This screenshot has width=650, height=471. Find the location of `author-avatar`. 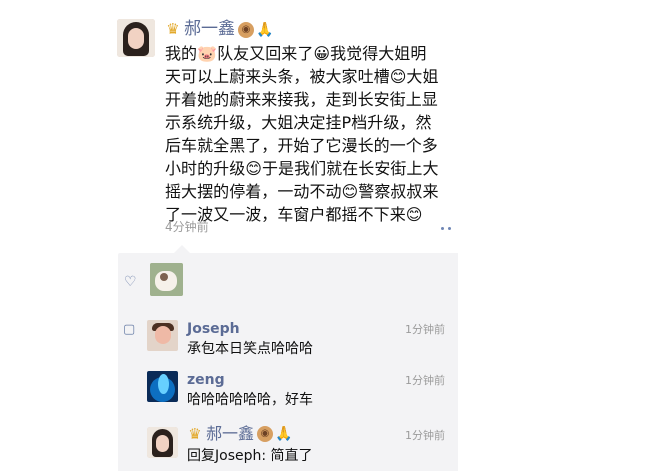

author-avatar is located at coordinates (136, 38).